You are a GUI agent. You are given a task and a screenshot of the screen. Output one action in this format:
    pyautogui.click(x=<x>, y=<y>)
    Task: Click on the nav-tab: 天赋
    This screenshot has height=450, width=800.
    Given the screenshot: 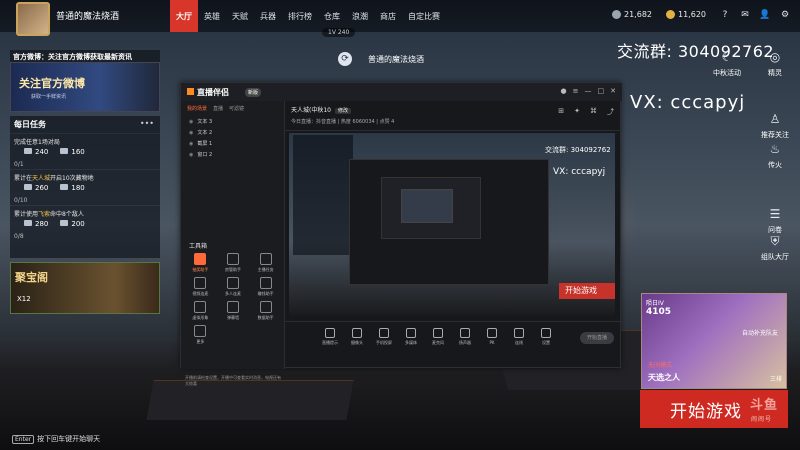 What is the action you would take?
    pyautogui.click(x=240, y=16)
    